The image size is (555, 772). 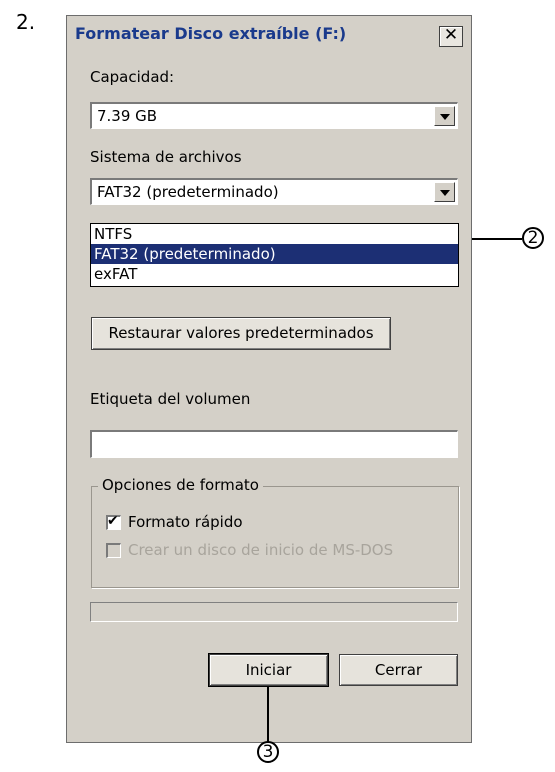 I want to click on msdos-checkbox, so click(x=113, y=550).